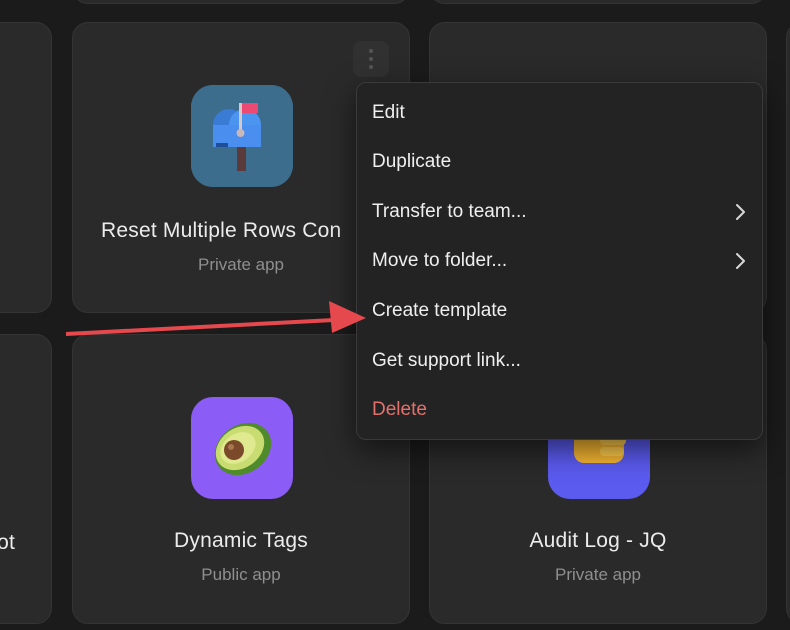 The width and height of the screenshot is (790, 630). What do you see at coordinates (788, 323) in the screenshot?
I see `app-card-partial-right` at bounding box center [788, 323].